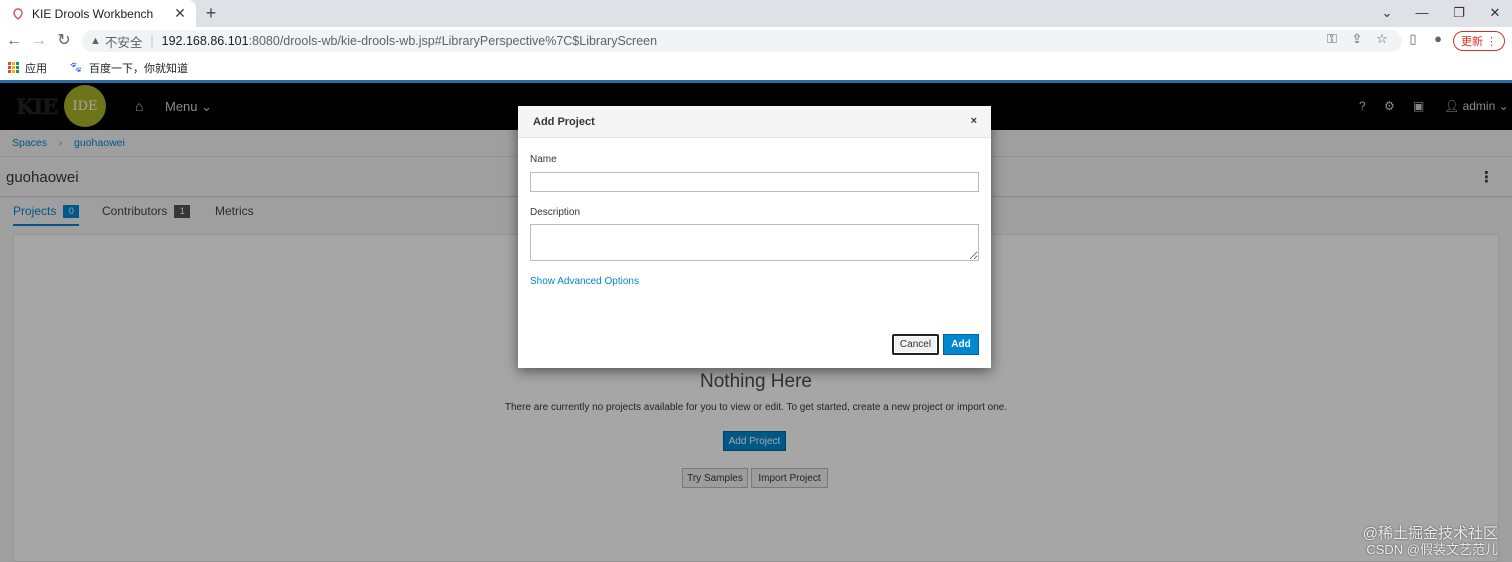 The image size is (1512, 562). What do you see at coordinates (1413, 39) in the screenshot?
I see `side-panel-icon: ▯` at bounding box center [1413, 39].